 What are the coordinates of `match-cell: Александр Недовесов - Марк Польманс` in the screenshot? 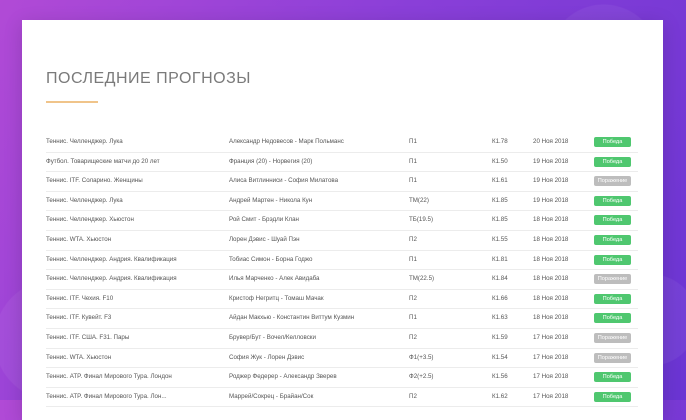 It's located at (286, 141).